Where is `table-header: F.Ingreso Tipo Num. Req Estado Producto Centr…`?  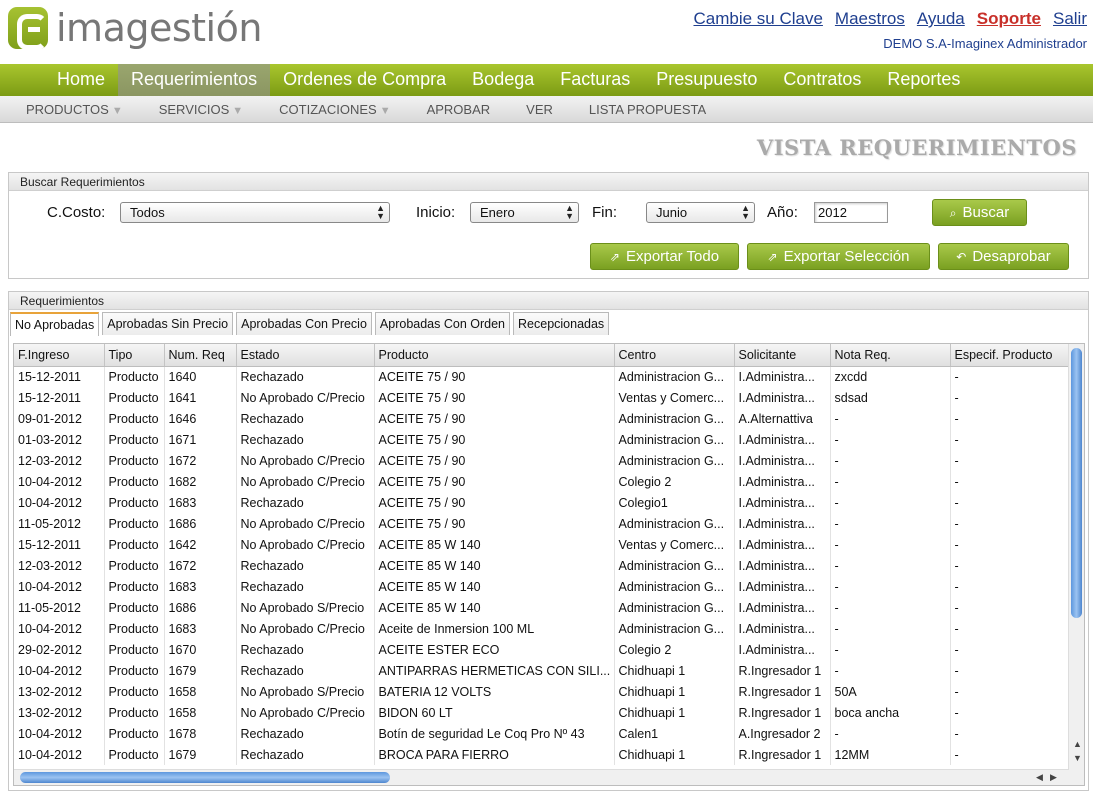 table-header: F.Ingreso Tipo Num. Req Estado Producto Centr… is located at coordinates (542, 355).